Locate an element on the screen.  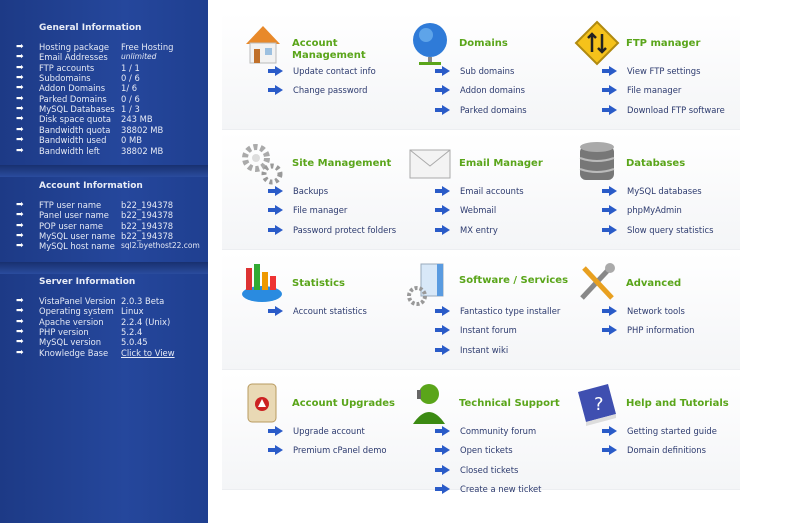
link-label: Instant wiki is located at coordinates (484, 350).